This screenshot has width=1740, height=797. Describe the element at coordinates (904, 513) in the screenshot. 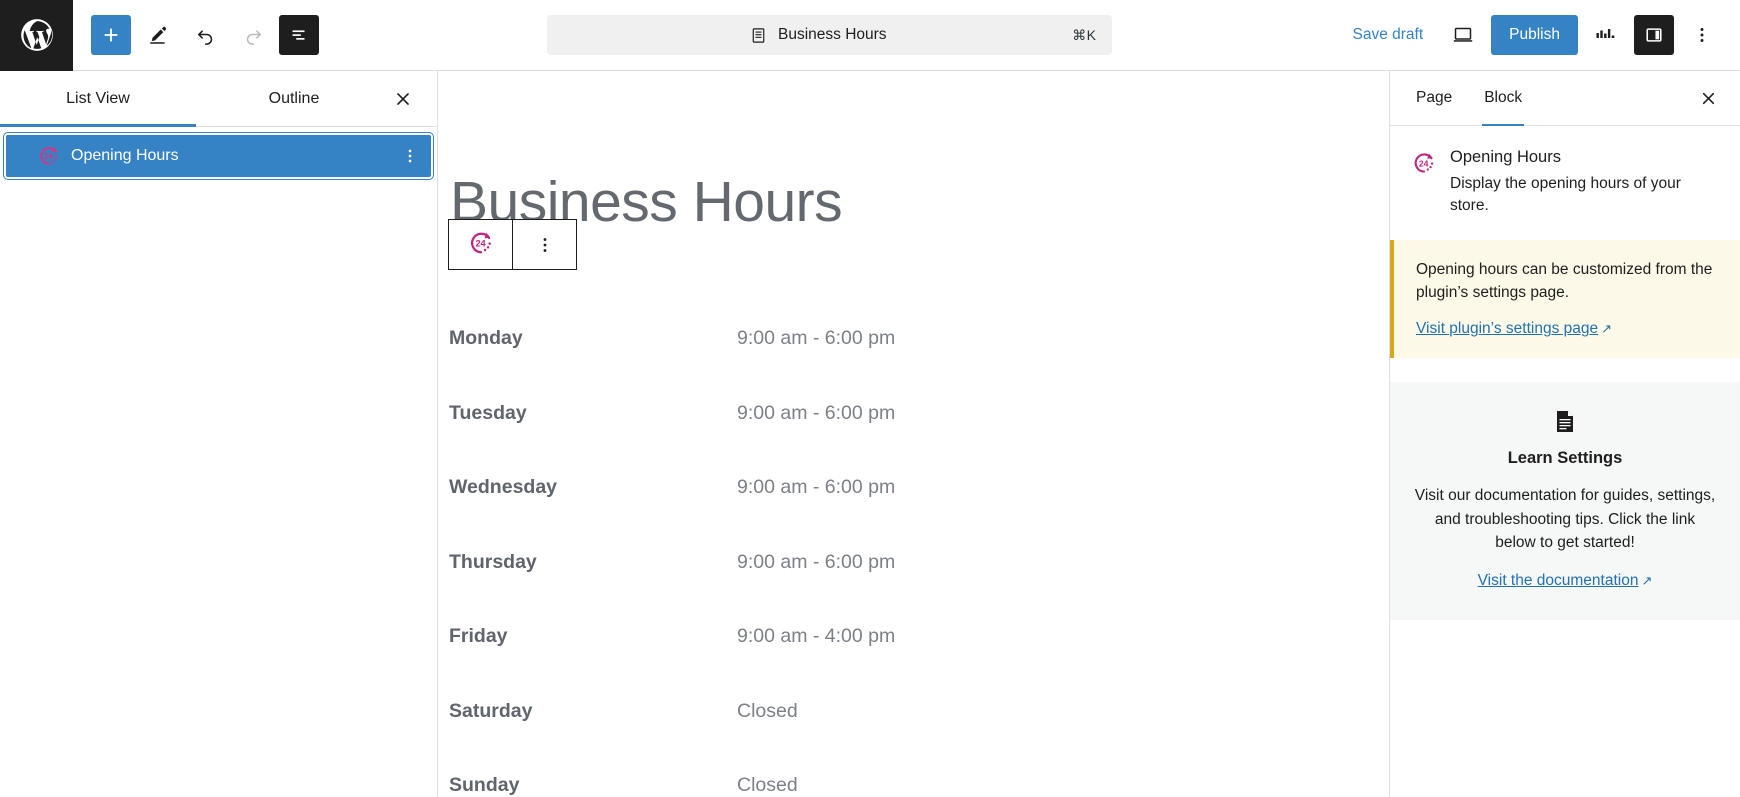

I see `hours-row: Wednesday 9:00 am - 6:00 pm` at that location.